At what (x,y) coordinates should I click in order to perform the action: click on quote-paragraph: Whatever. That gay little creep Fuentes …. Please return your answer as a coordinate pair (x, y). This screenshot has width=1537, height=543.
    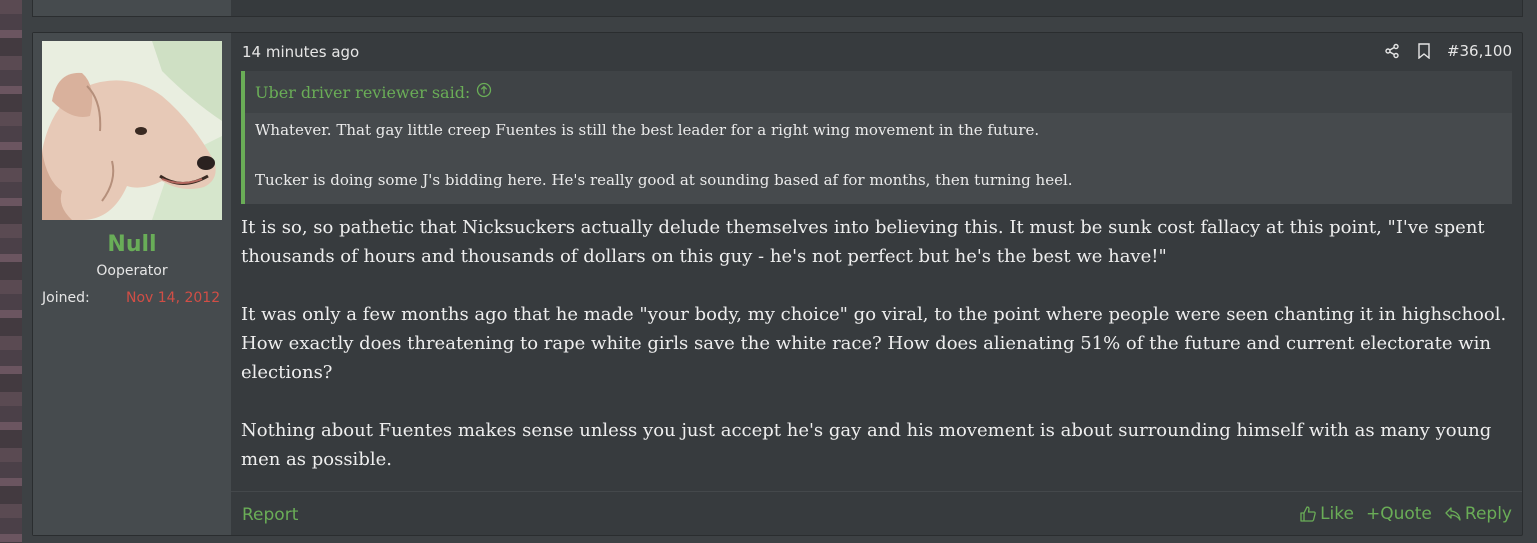
    Looking at the image, I should click on (647, 130).